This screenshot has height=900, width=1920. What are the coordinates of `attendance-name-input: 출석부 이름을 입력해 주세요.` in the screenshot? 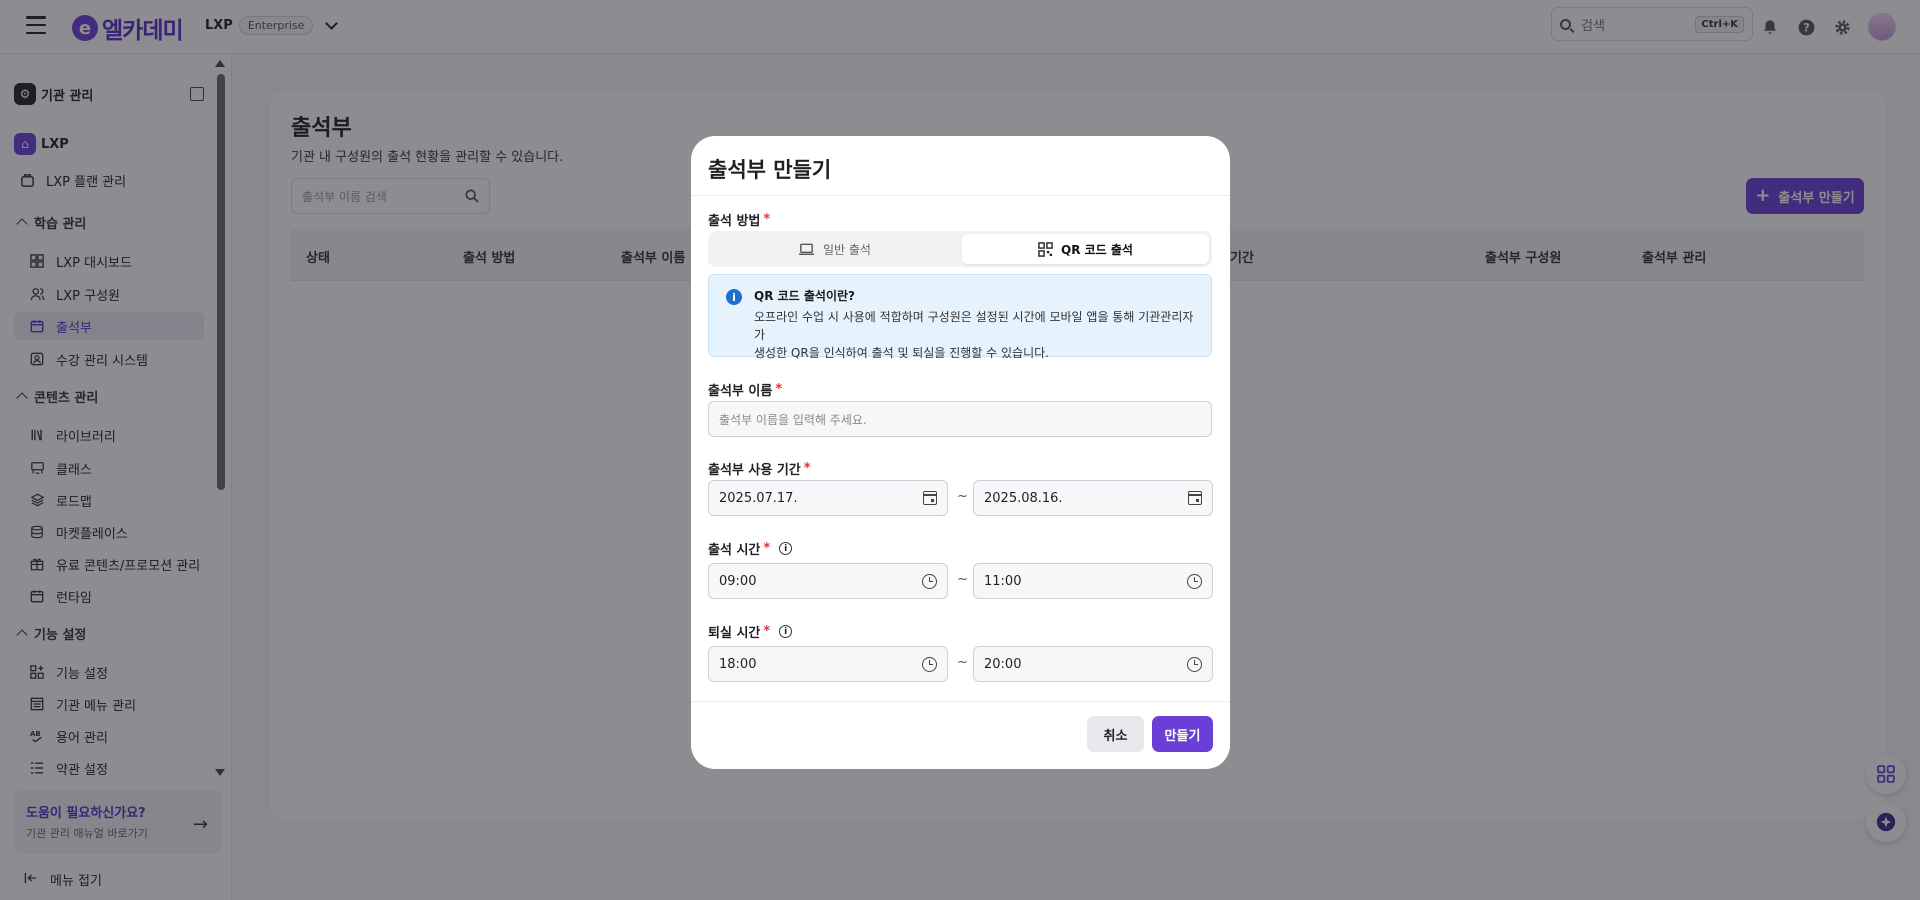 It's located at (960, 419).